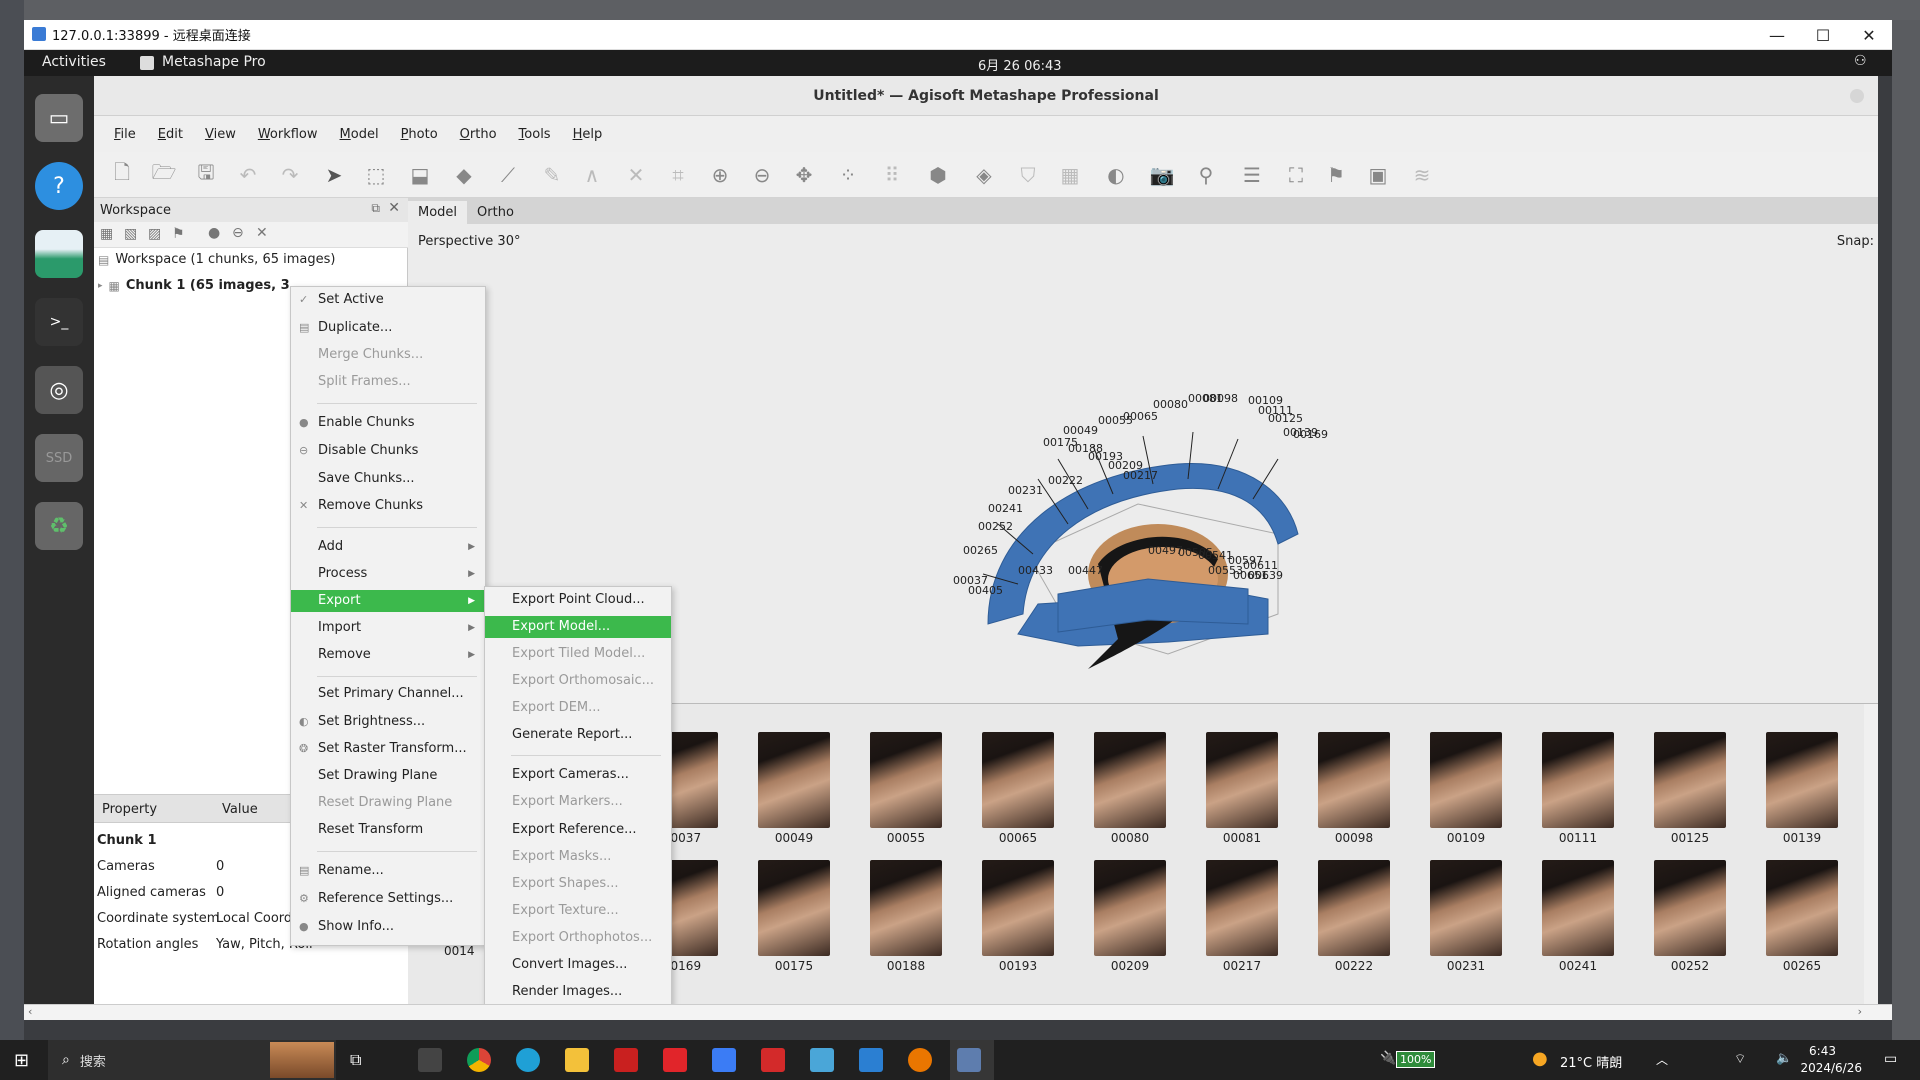  I want to click on menu-item-set-active: ✓ Set Active, so click(388, 300).